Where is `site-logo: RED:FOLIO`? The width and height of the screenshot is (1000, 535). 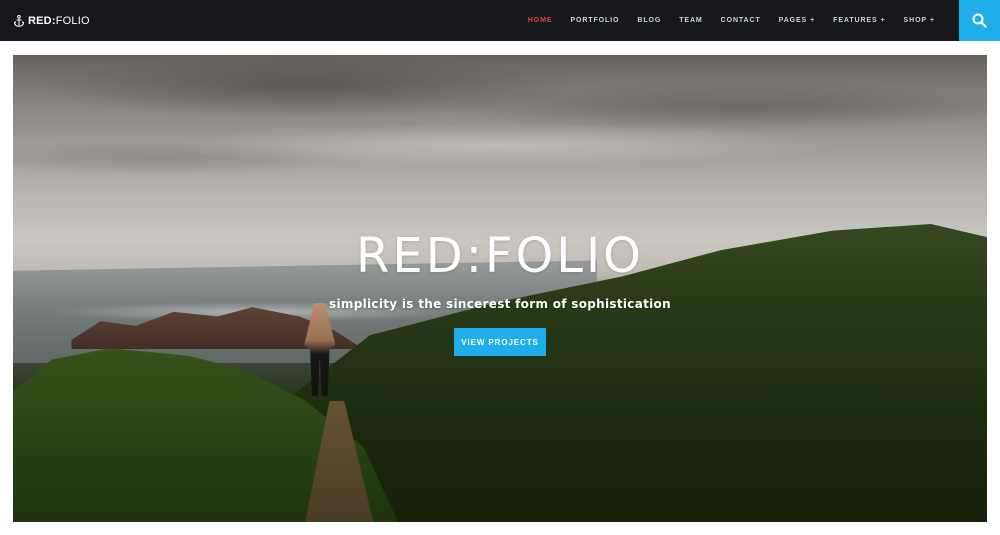
site-logo: RED:FOLIO is located at coordinates (52, 20).